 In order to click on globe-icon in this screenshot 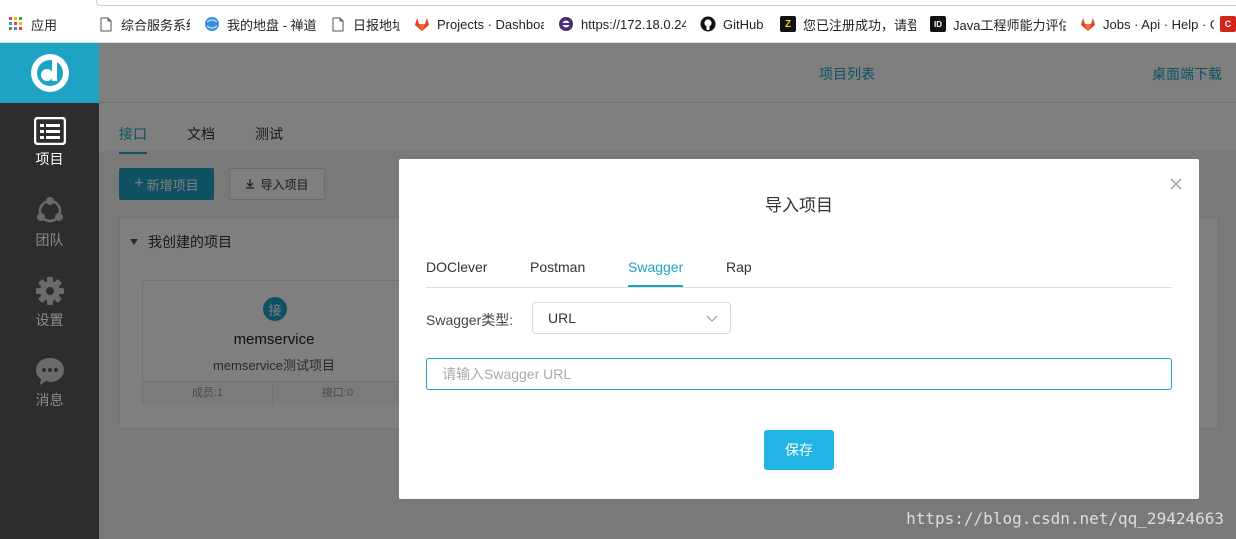, I will do `click(212, 24)`.